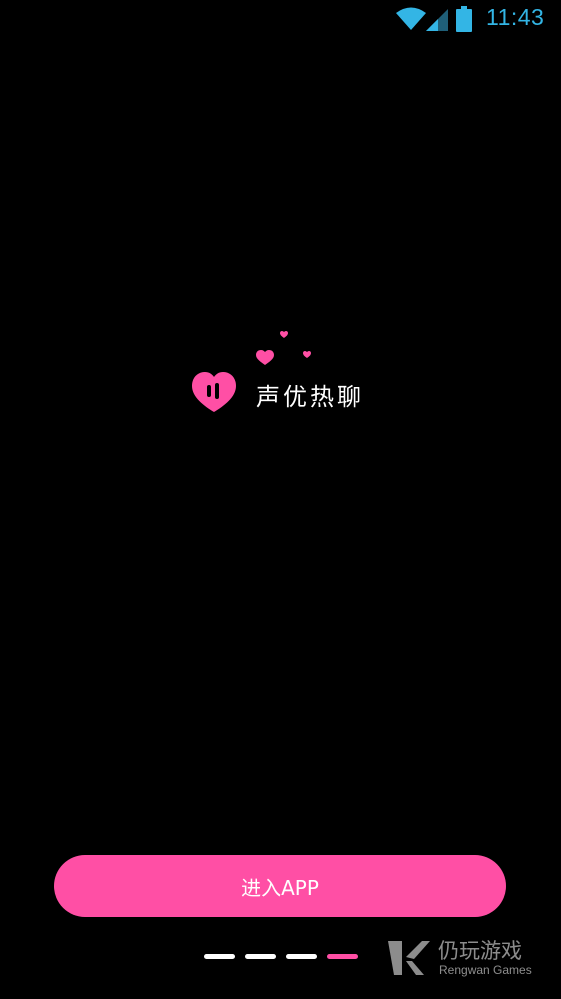  I want to click on watermark-text-en: Rengwan Games, so click(485, 970).